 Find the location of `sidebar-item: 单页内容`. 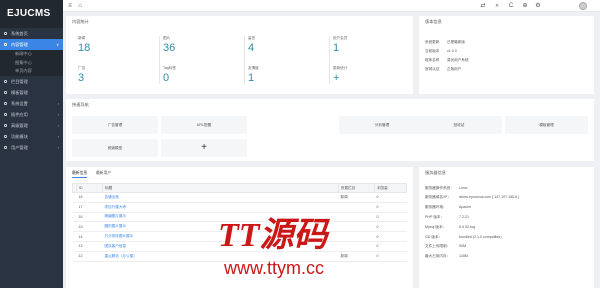

sidebar-item: 单页内容 is located at coordinates (31, 71).